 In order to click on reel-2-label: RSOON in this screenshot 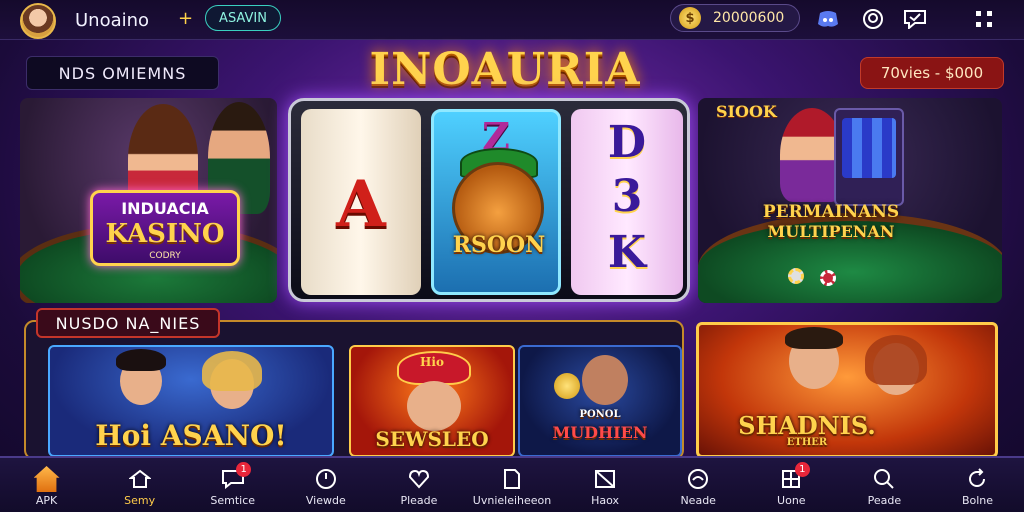, I will do `click(499, 245)`.